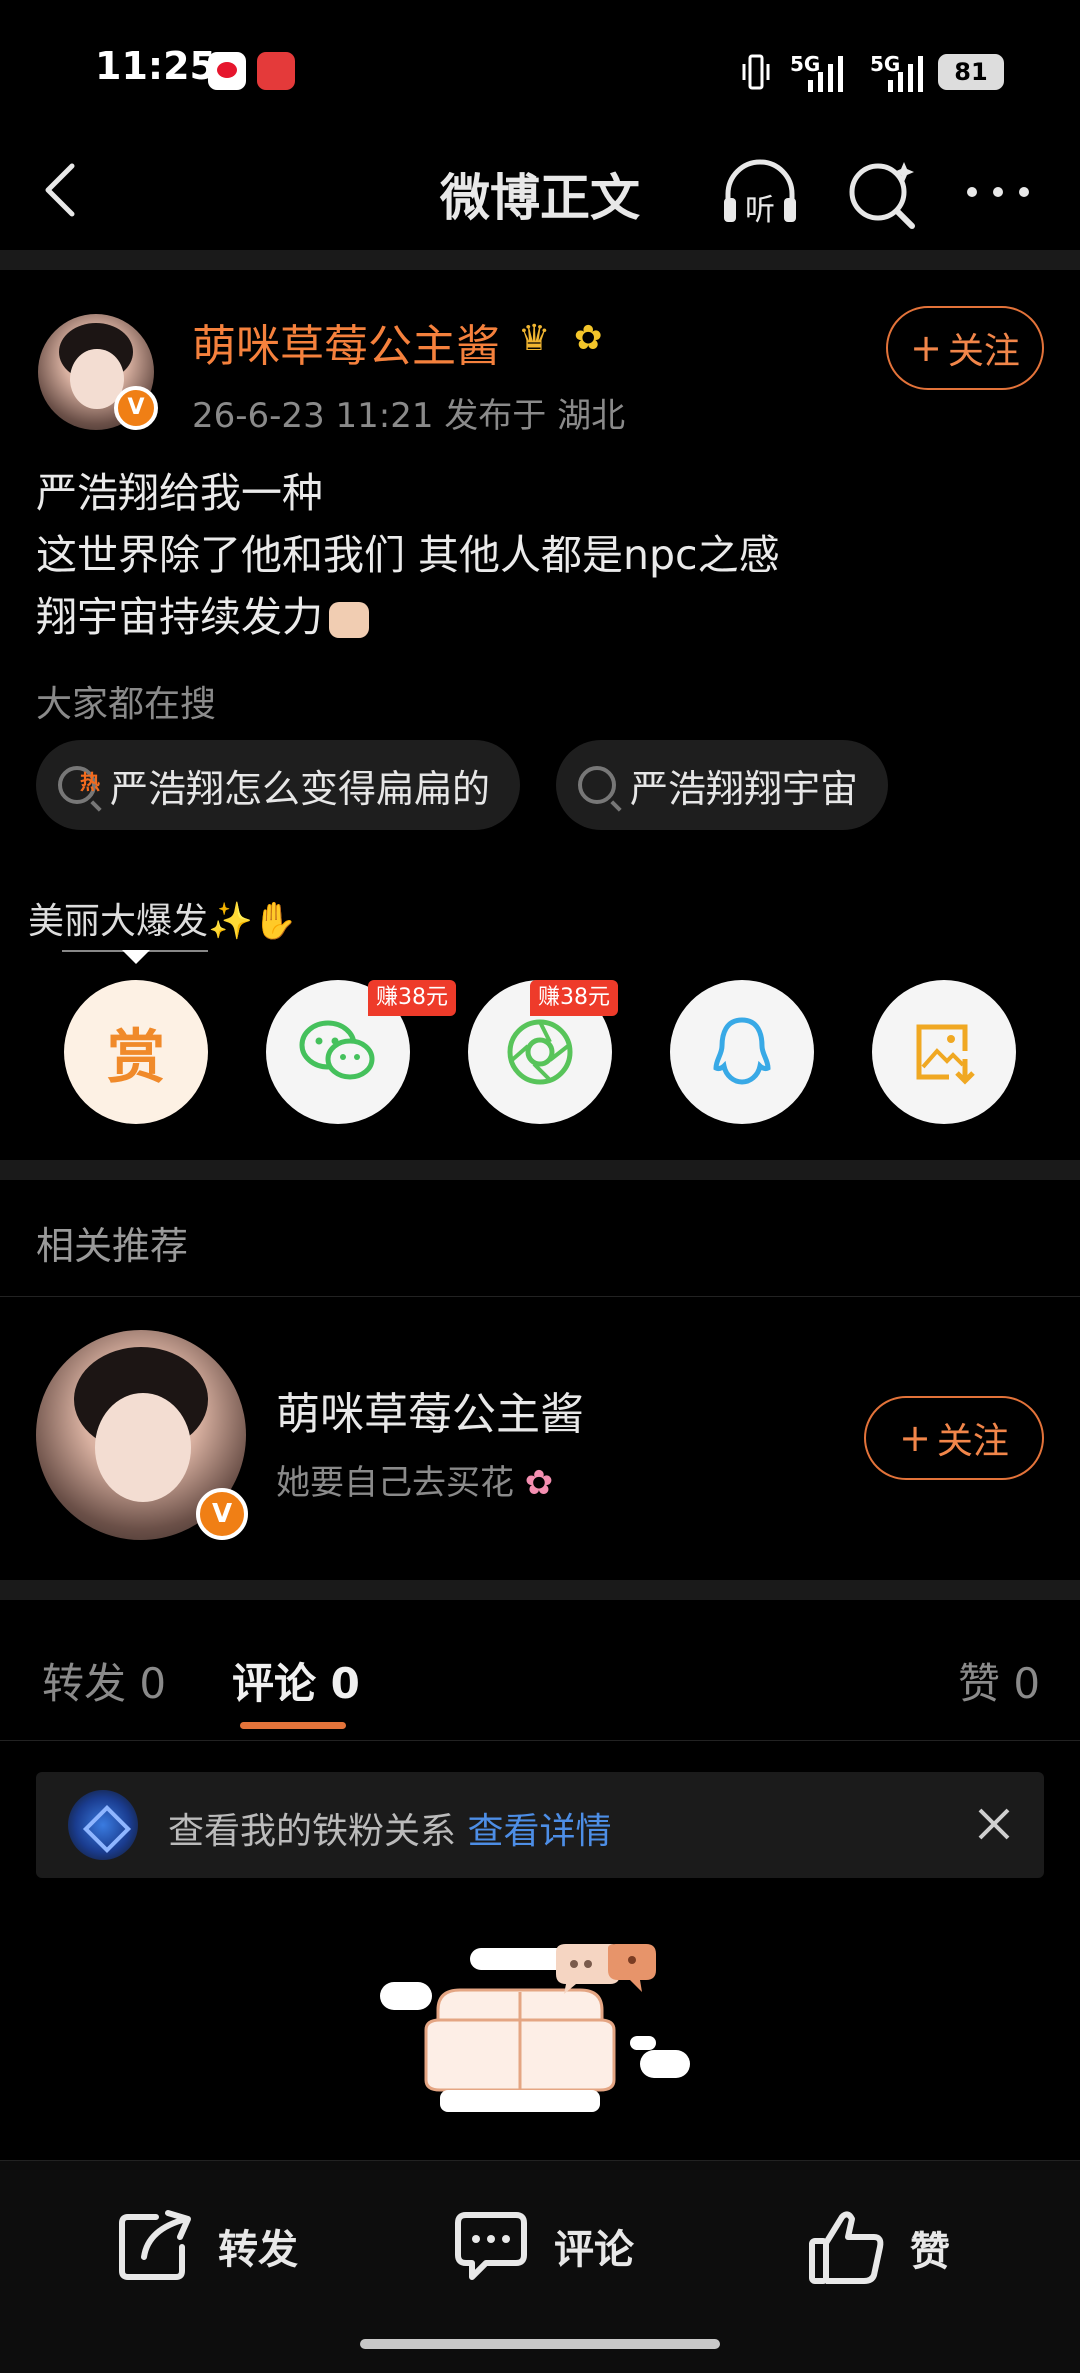 Image resolution: width=1080 pixels, height=2373 pixels. I want to click on search-chip-label: 严浩翔怎么变得扁扁的, so click(300, 788).